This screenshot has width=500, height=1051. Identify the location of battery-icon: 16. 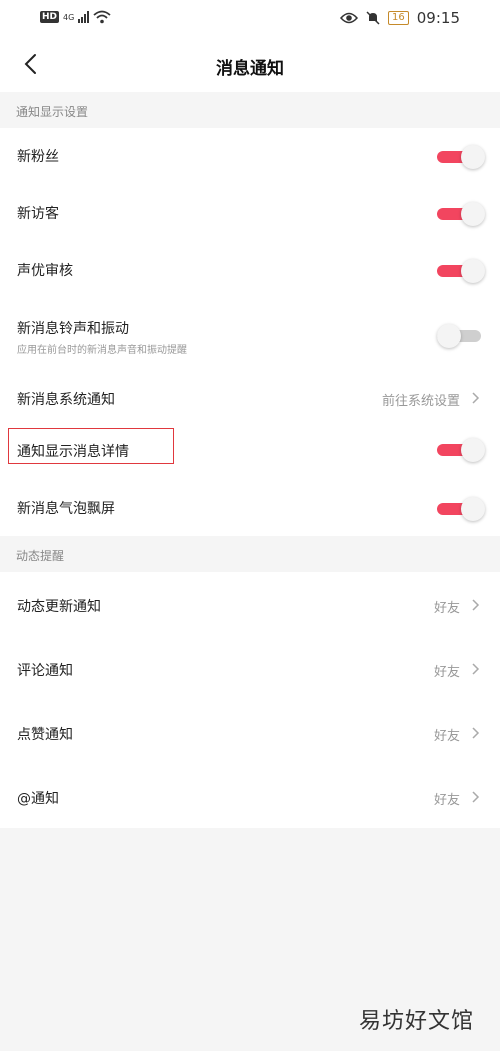
(398, 18).